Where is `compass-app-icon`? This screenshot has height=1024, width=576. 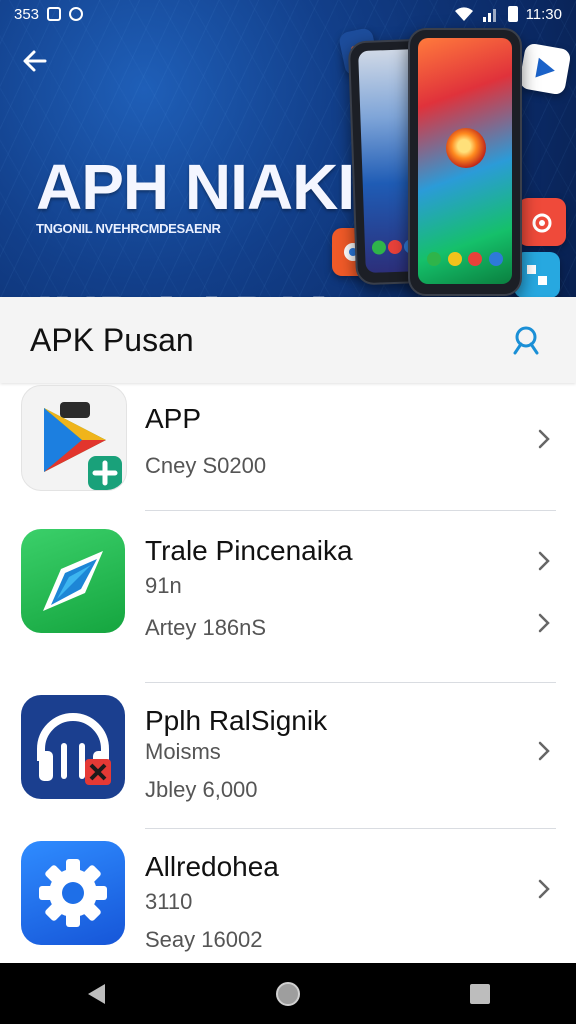 compass-app-icon is located at coordinates (73, 581).